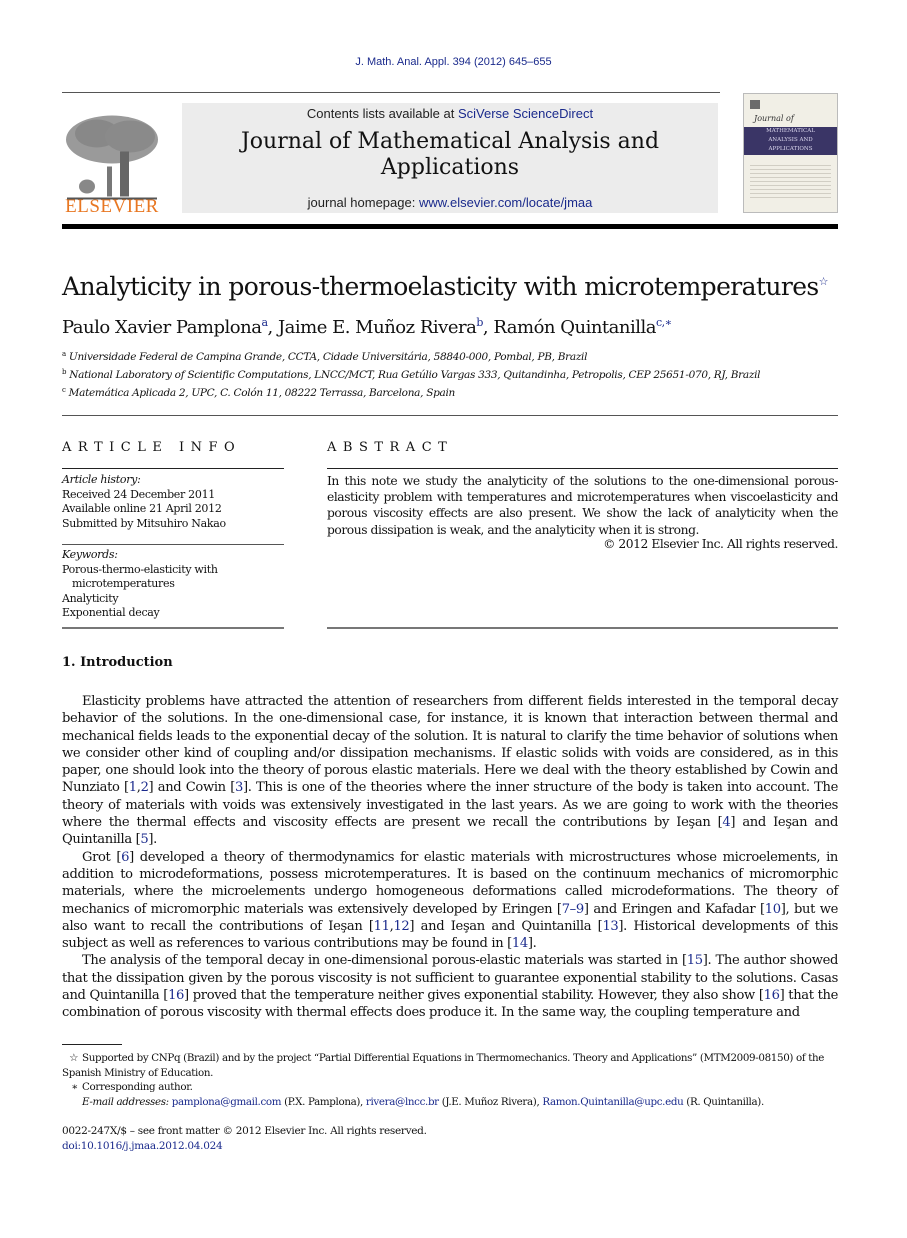 Image resolution: width=907 pixels, height=1238 pixels. I want to click on homepage-prefix: journal homepage:, so click(363, 202).